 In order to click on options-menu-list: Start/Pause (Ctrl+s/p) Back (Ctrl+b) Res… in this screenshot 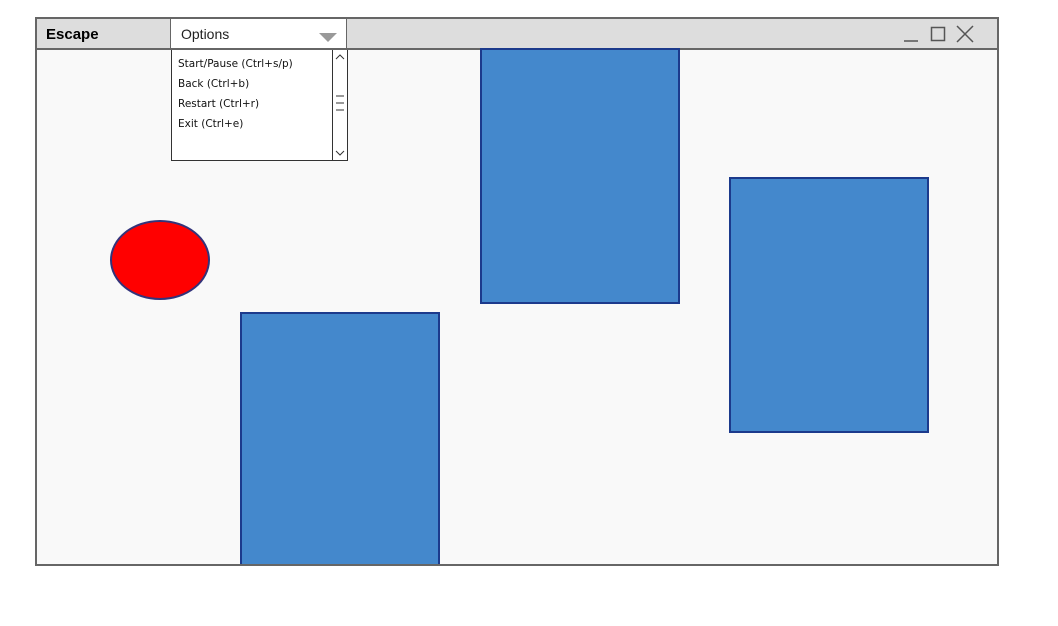, I will do `click(259, 105)`.